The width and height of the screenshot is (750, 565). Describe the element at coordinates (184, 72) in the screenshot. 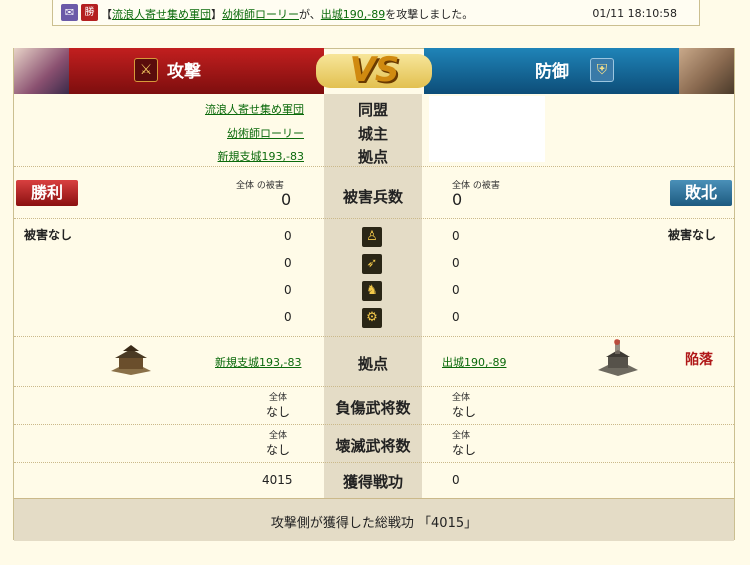

I see `attack-label: 攻撃` at that location.